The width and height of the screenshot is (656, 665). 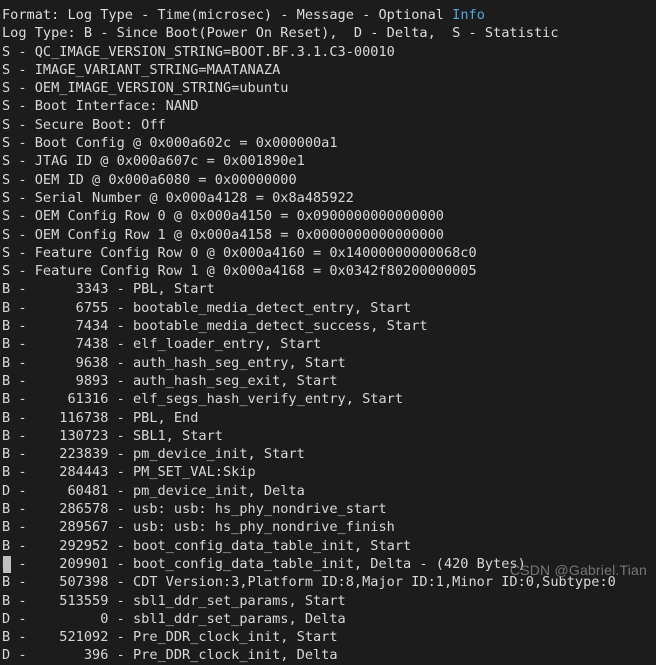 I want to click on log-line: D - 0 - sbl1_ddr_set_params, Delta, so click(x=174, y=618).